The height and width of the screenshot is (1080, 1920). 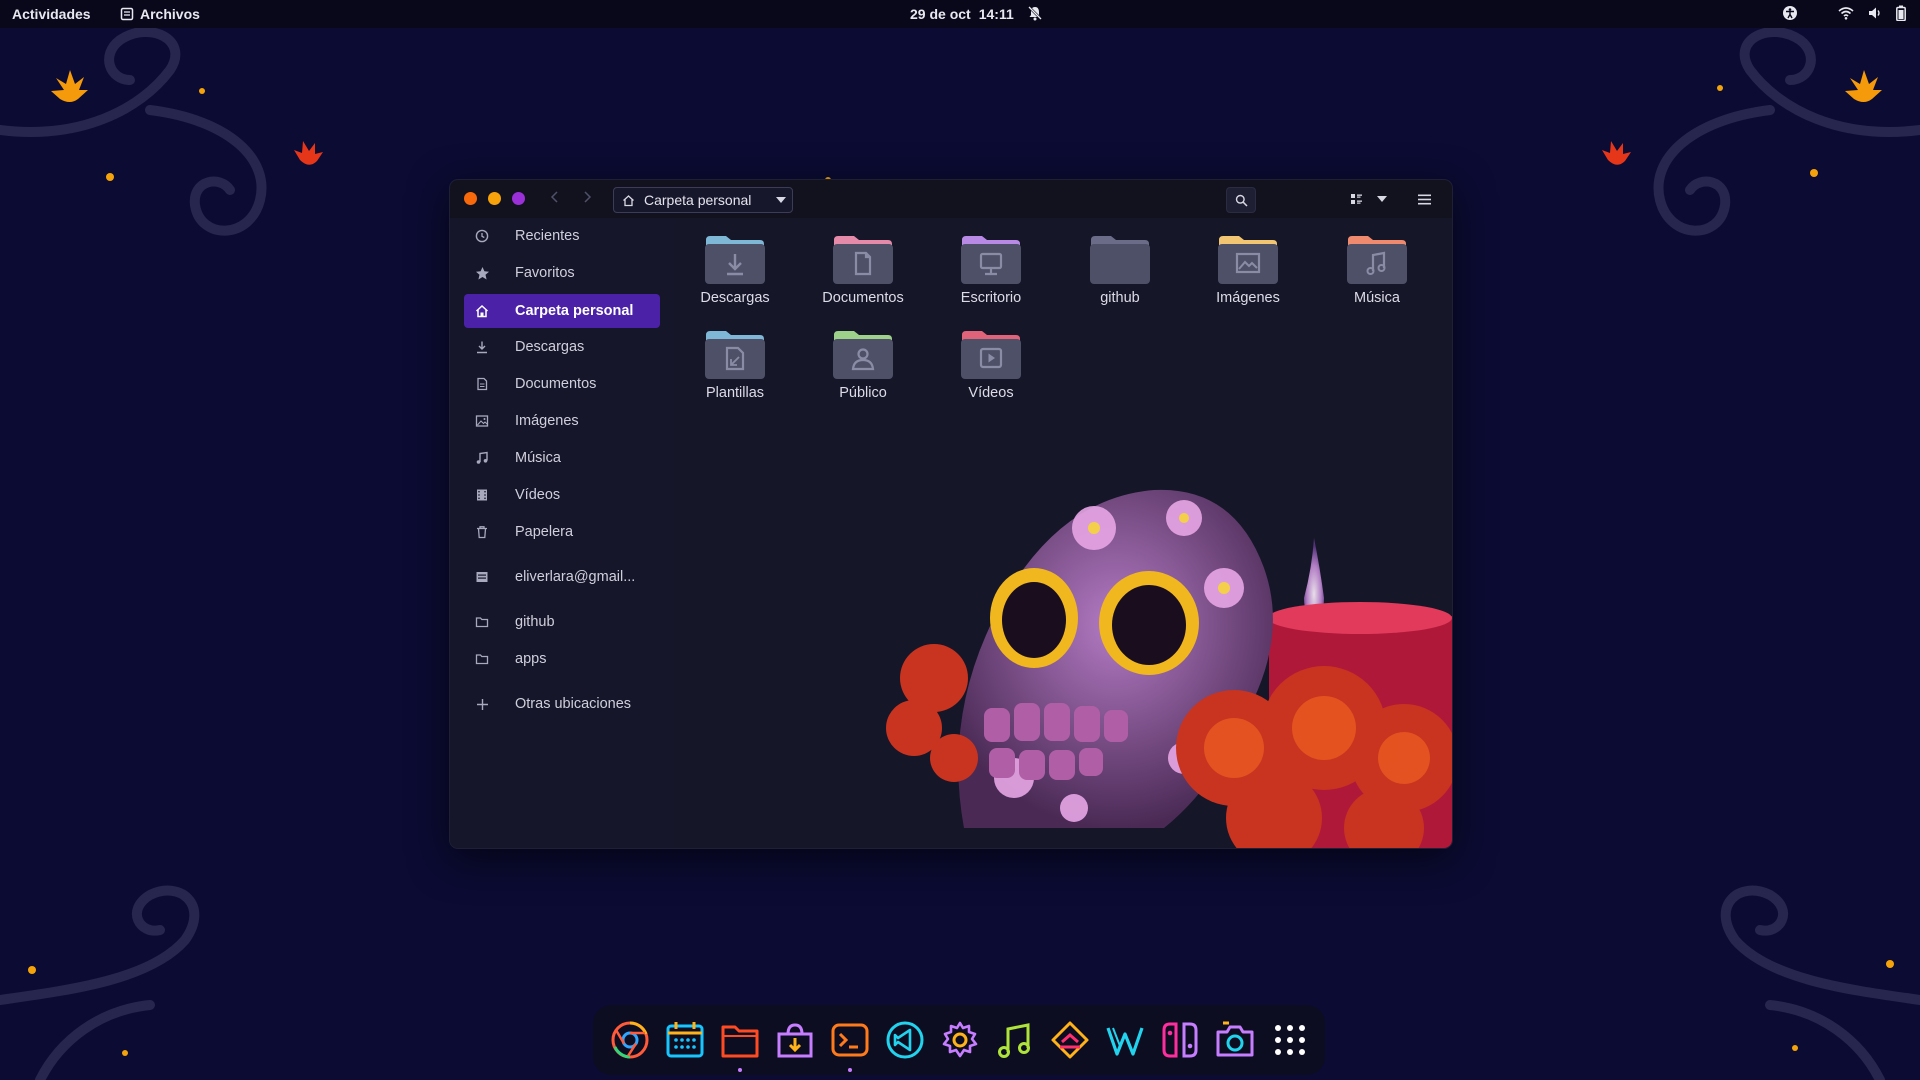 What do you see at coordinates (518, 198) in the screenshot?
I see `maximize-button` at bounding box center [518, 198].